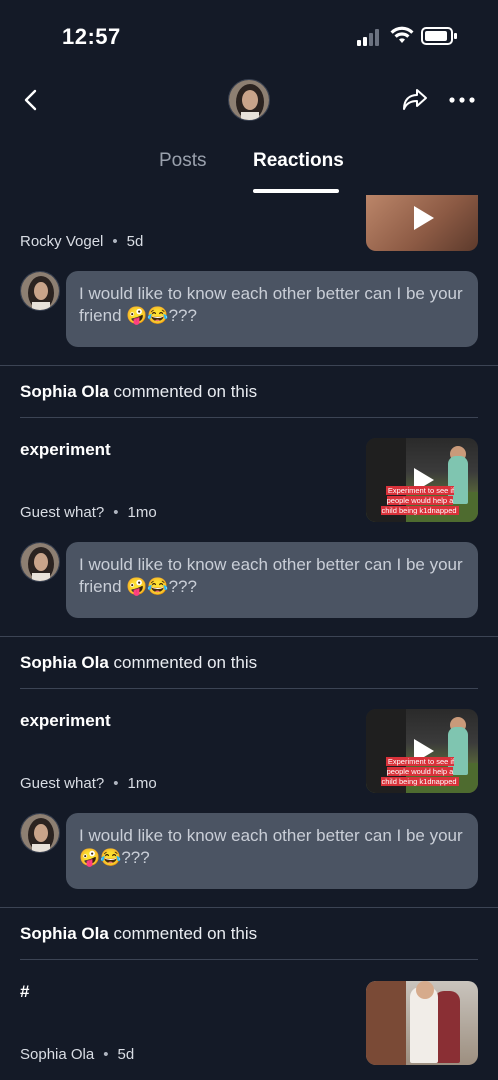  I want to click on profile-avatar, so click(249, 100).